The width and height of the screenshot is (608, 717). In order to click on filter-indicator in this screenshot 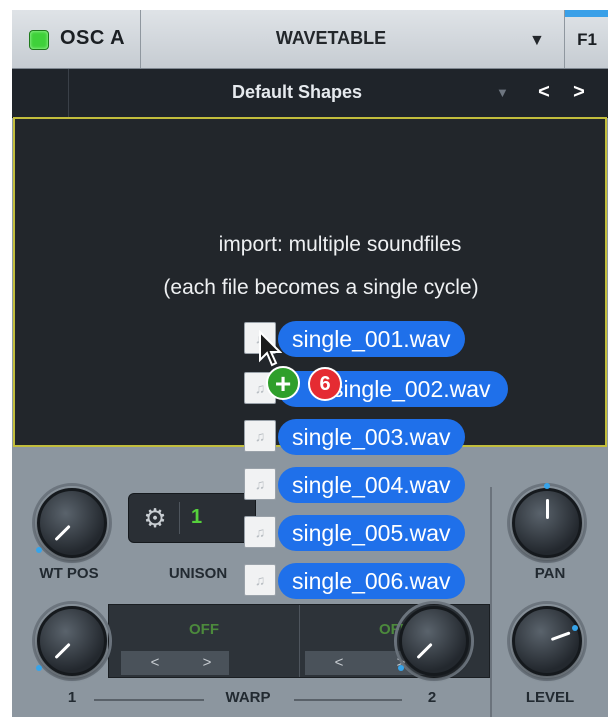, I will do `click(586, 13)`.